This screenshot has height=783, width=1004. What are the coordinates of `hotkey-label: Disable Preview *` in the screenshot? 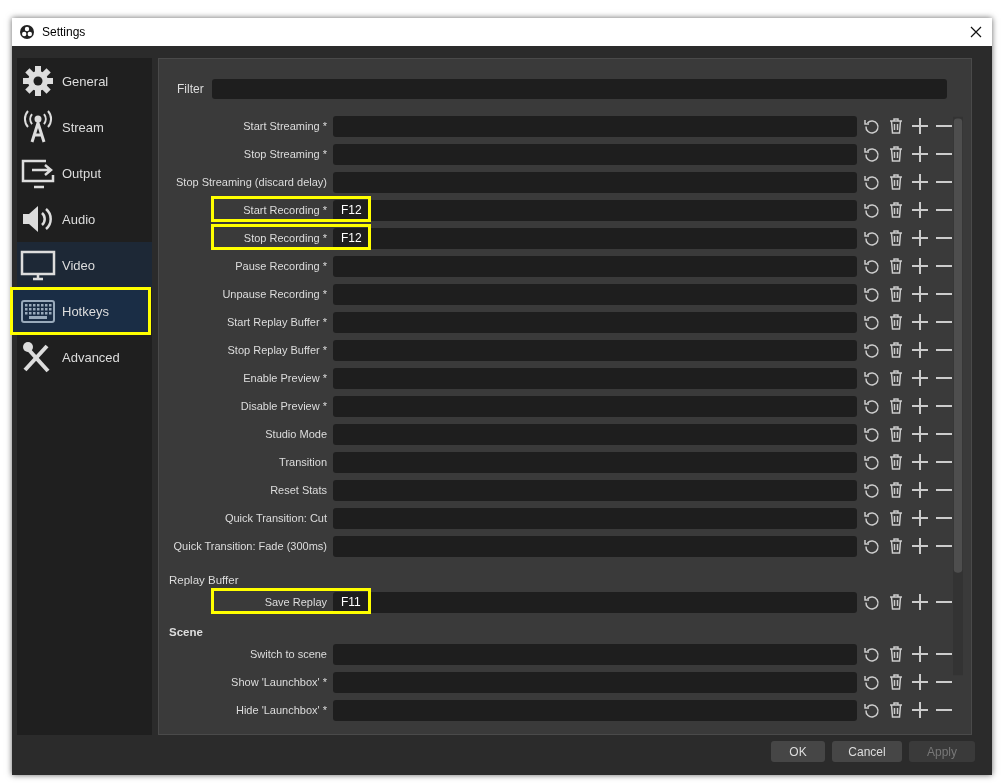 It's located at (283, 406).